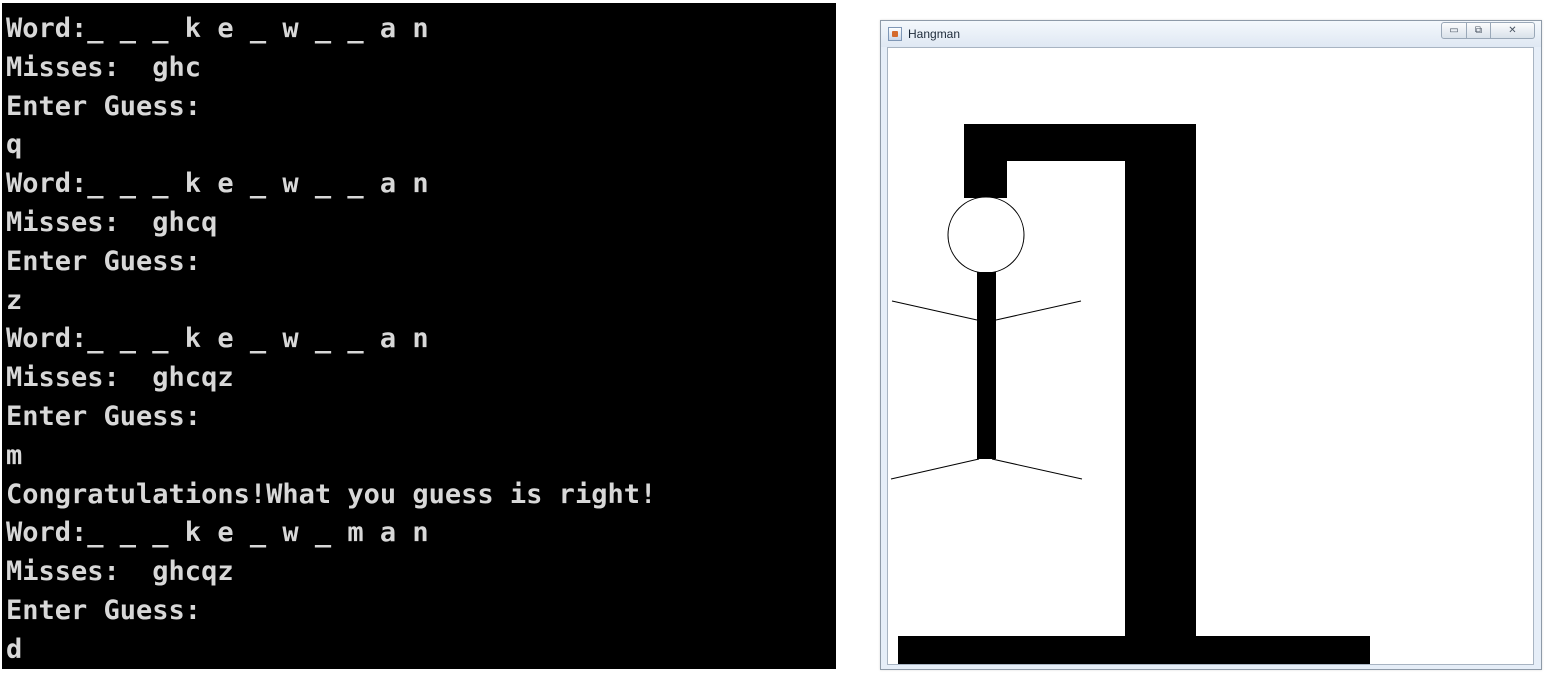 This screenshot has height=684, width=1560. What do you see at coordinates (112, 222) in the screenshot?
I see `console-line: Misses: ghcq` at bounding box center [112, 222].